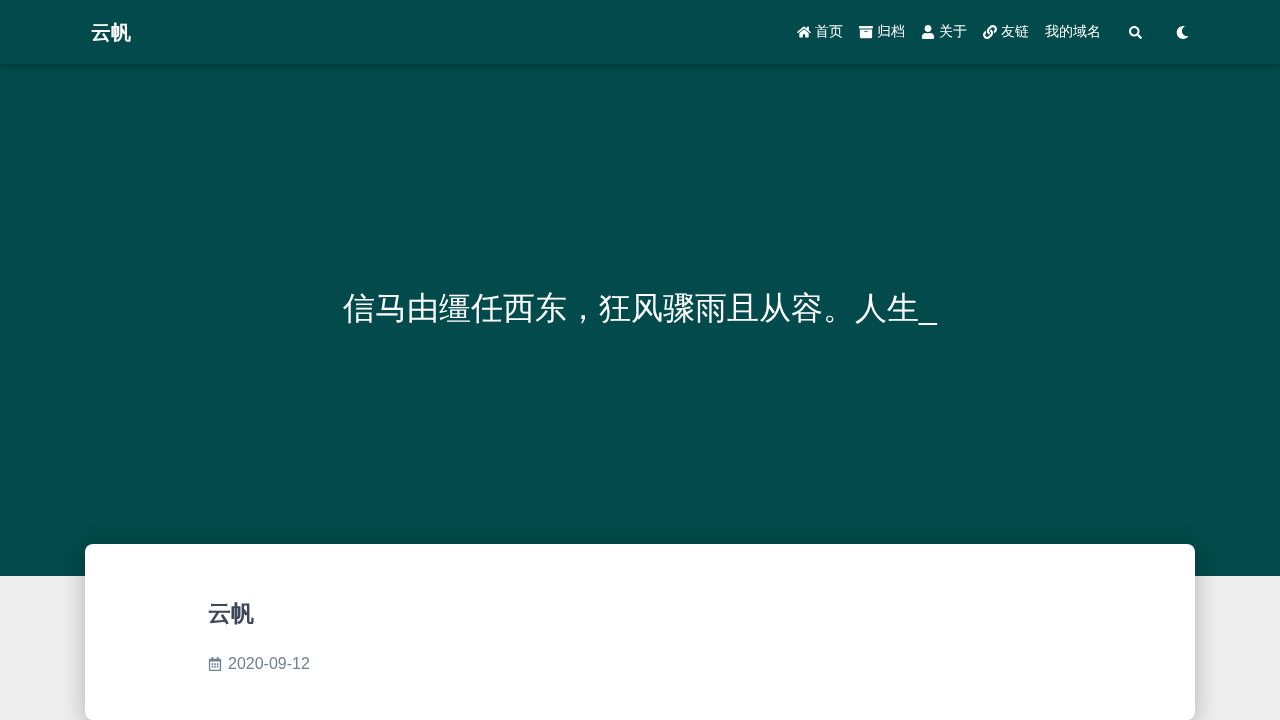  Describe the element at coordinates (804, 32) in the screenshot. I see `home-icon` at that location.